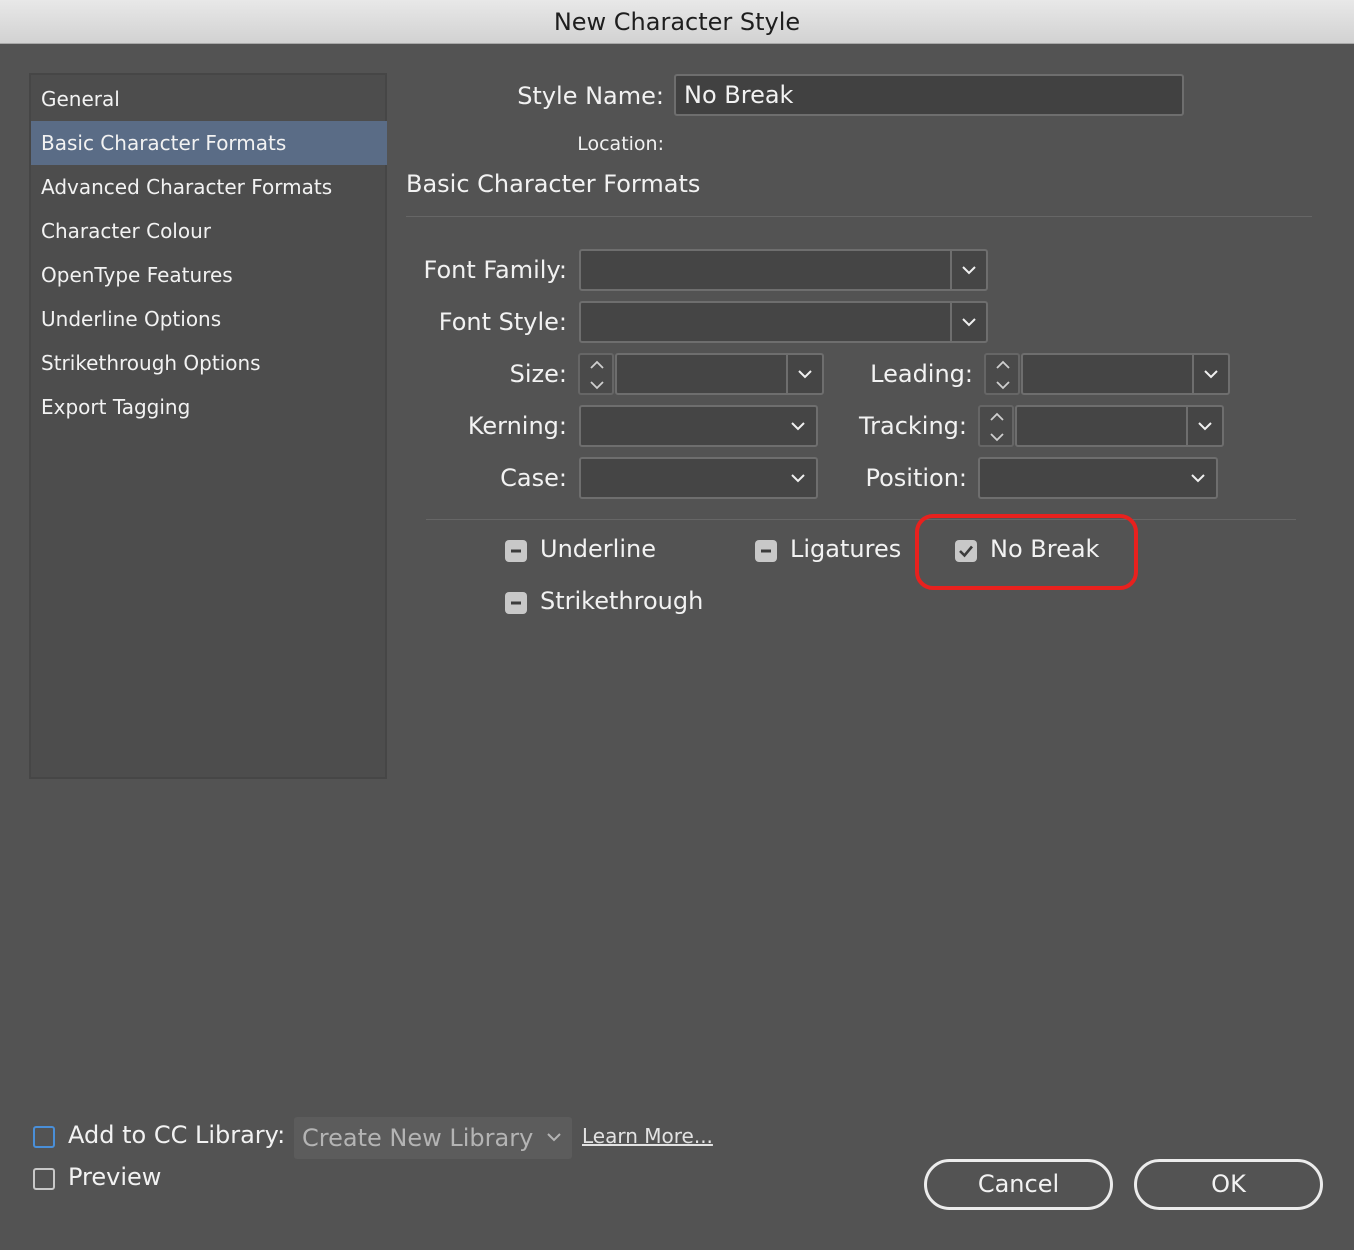 Image resolution: width=1354 pixels, height=1250 pixels. I want to click on size-field, so click(701, 374).